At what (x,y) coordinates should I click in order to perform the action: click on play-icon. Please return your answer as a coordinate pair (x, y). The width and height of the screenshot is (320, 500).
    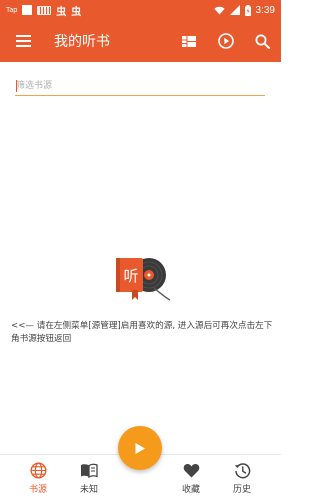
    Looking at the image, I should click on (140, 448).